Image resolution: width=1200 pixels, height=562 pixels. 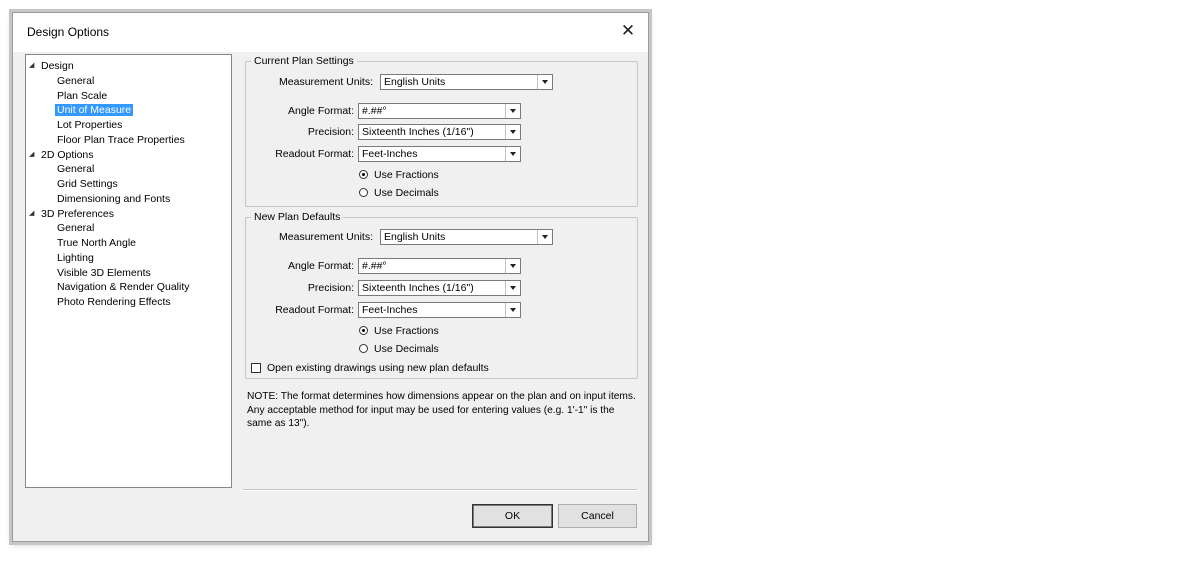 I want to click on tree-item-label: Plan Scale, so click(x=82, y=95).